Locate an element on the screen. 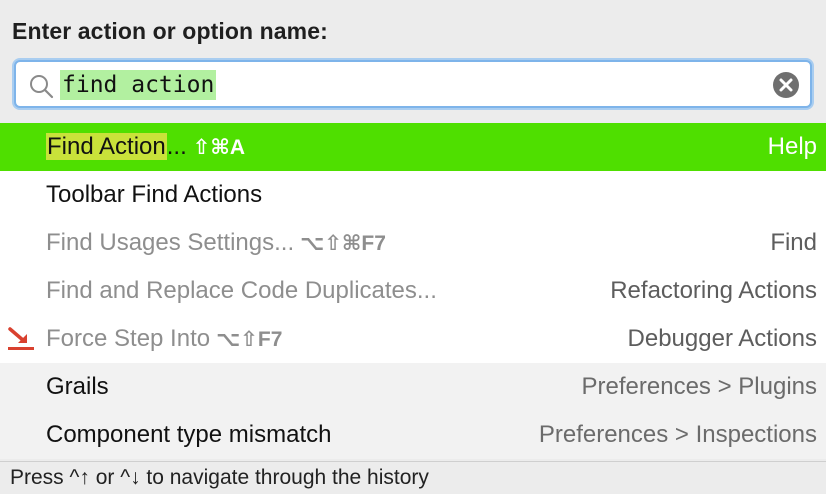  action-name: Find Action... ⇧⌘A is located at coordinates (145, 147).